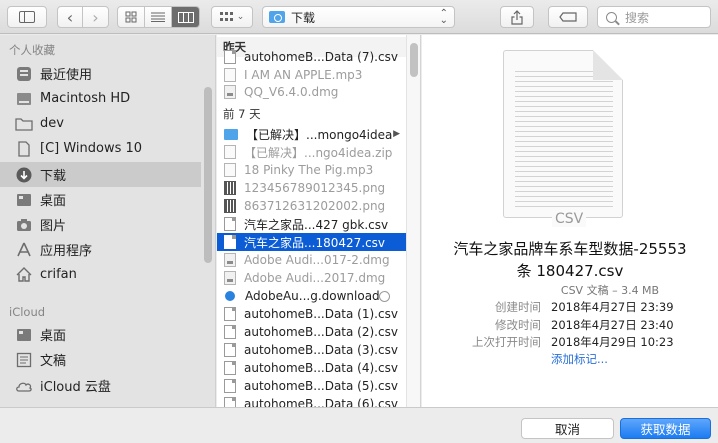  I want to click on sidebar-item-label: 文稿, so click(53, 361).